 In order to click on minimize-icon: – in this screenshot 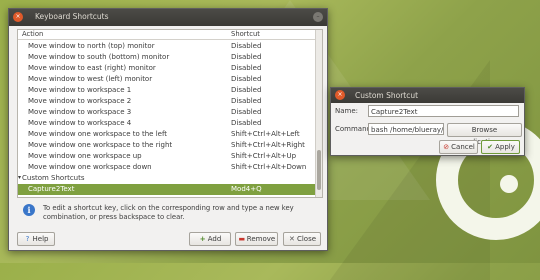, I will do `click(318, 17)`.